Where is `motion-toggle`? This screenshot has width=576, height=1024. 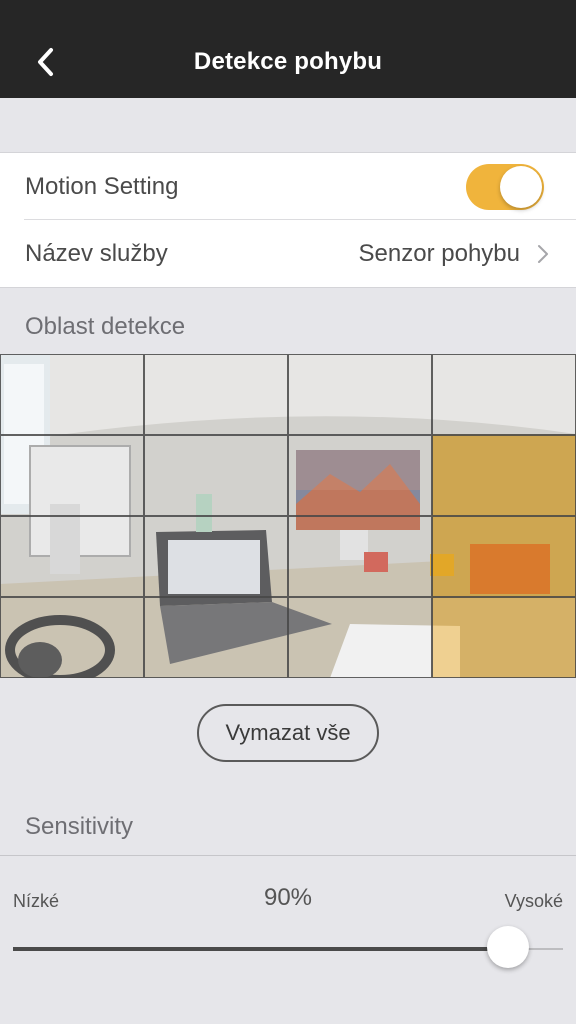 motion-toggle is located at coordinates (505, 187).